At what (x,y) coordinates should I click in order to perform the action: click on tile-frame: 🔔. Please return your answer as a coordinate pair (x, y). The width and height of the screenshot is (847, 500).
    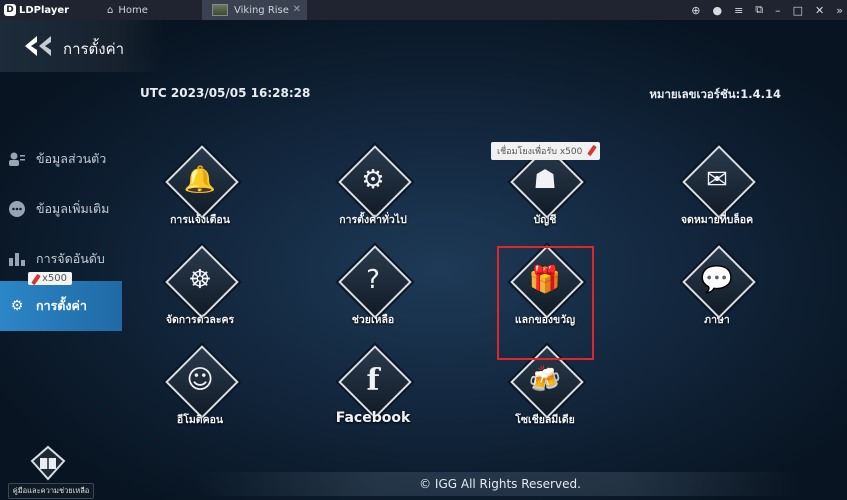
    Looking at the image, I should click on (202, 182).